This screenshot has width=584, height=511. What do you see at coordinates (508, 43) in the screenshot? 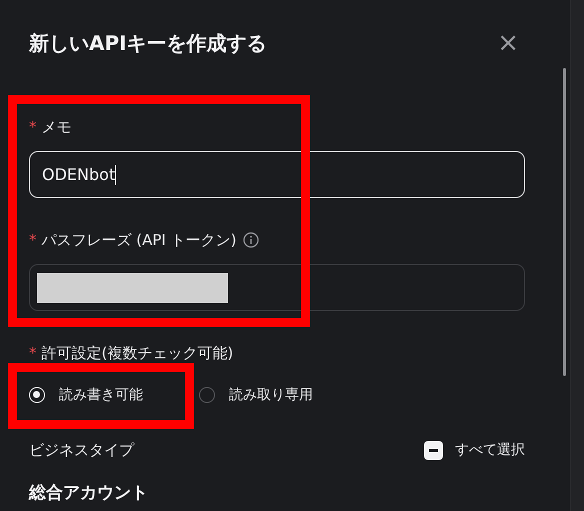
I see `close-button: ×` at bounding box center [508, 43].